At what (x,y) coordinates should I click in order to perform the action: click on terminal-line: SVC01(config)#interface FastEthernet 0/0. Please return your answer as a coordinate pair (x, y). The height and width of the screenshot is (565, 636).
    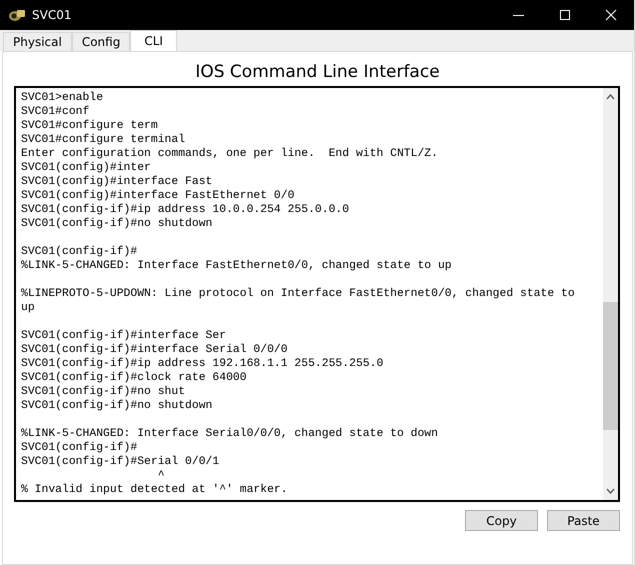
    Looking at the image, I should click on (158, 196).